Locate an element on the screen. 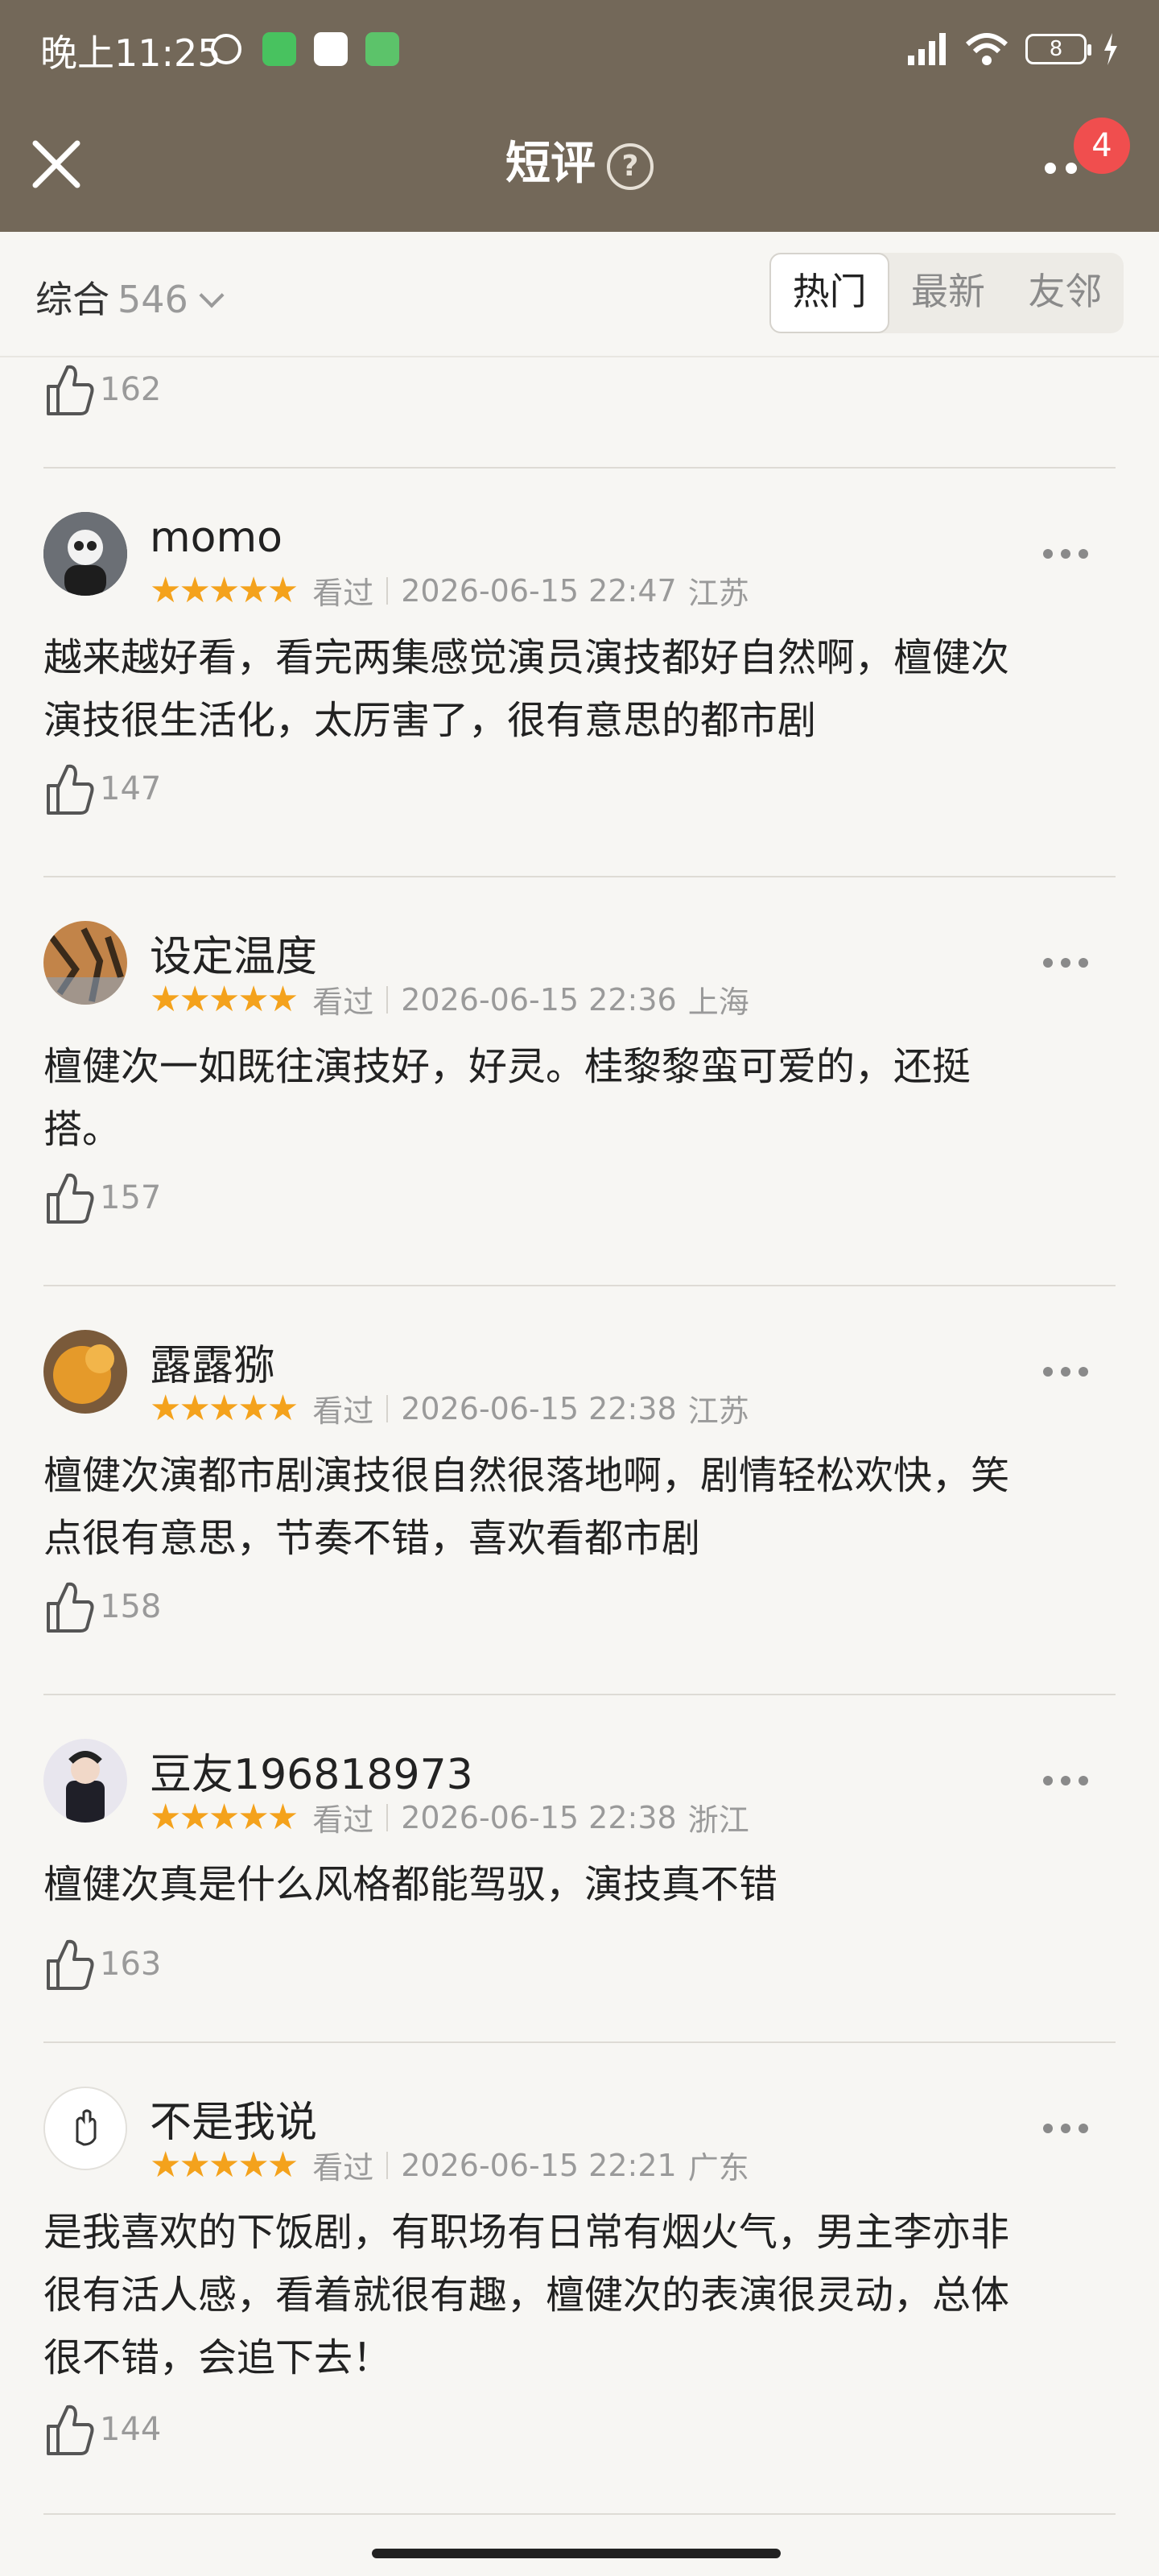  username: momo is located at coordinates (216, 538).